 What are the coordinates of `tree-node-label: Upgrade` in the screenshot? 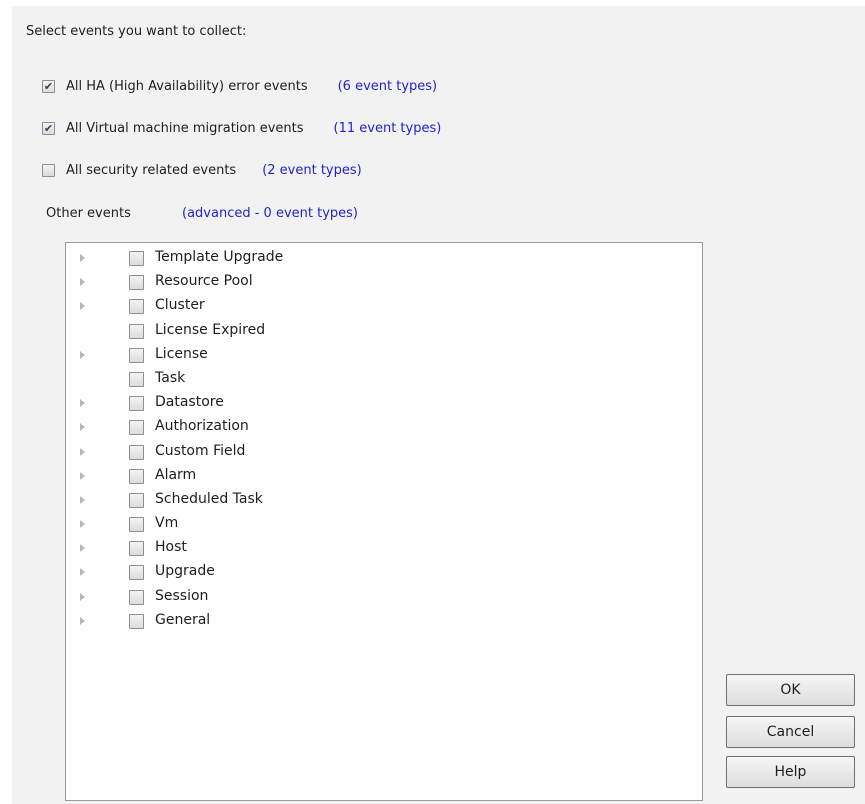 It's located at (185, 571).